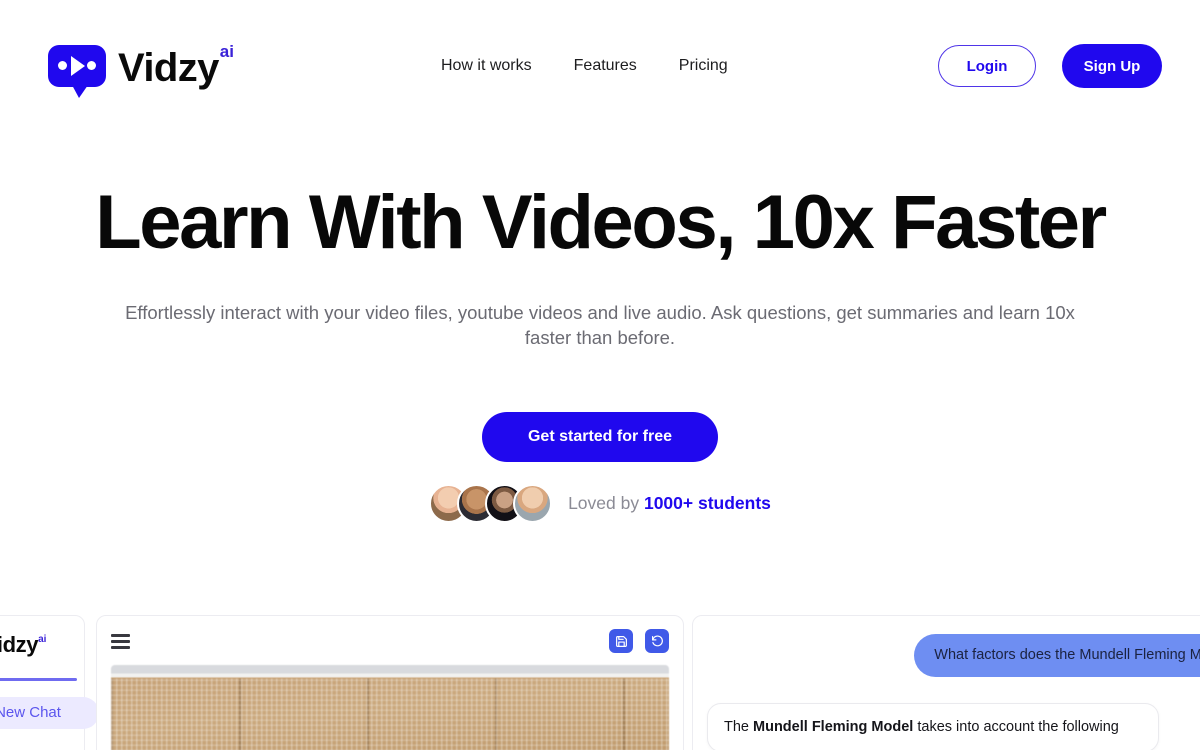  Describe the element at coordinates (168, 67) in the screenshot. I see `brand-name: Vidzy` at that location.